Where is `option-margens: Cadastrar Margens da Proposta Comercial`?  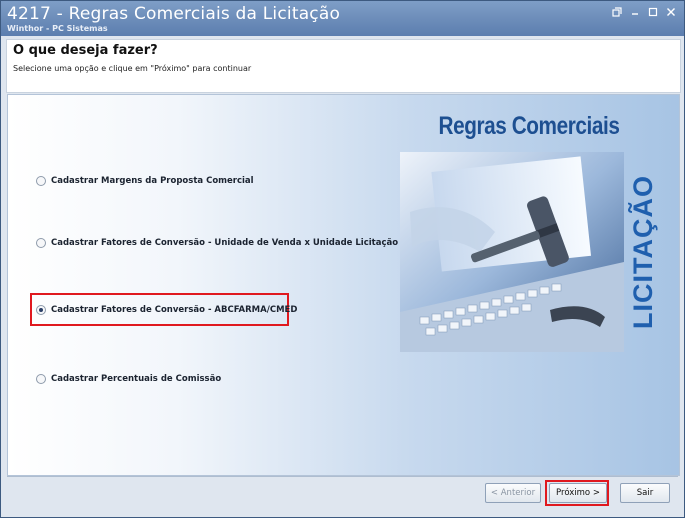 option-margens: Cadastrar Margens da Proposta Comercial is located at coordinates (145, 181).